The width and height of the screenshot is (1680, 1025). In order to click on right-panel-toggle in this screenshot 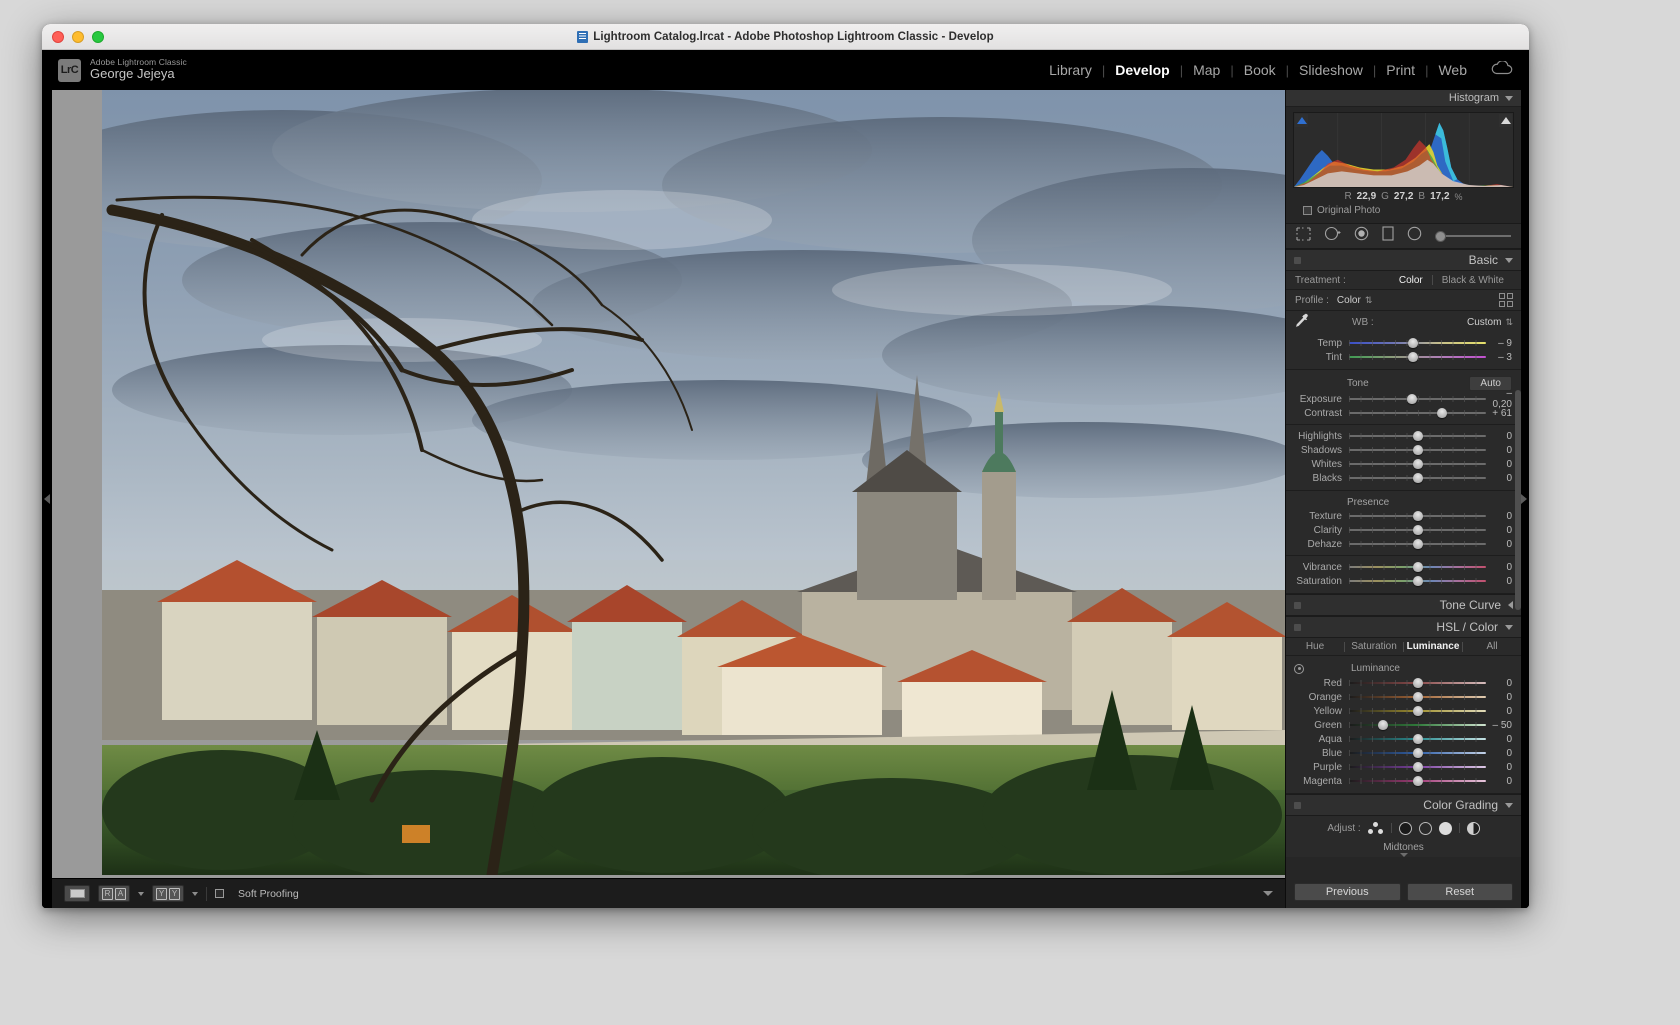, I will do `click(1525, 499)`.